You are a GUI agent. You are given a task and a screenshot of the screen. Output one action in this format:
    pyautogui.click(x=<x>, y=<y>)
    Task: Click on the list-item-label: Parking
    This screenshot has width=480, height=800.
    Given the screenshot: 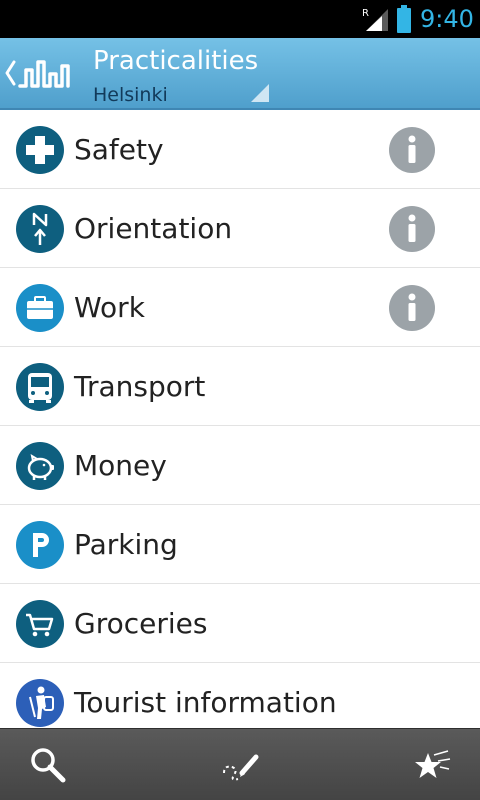 What is the action you would take?
    pyautogui.click(x=126, y=544)
    